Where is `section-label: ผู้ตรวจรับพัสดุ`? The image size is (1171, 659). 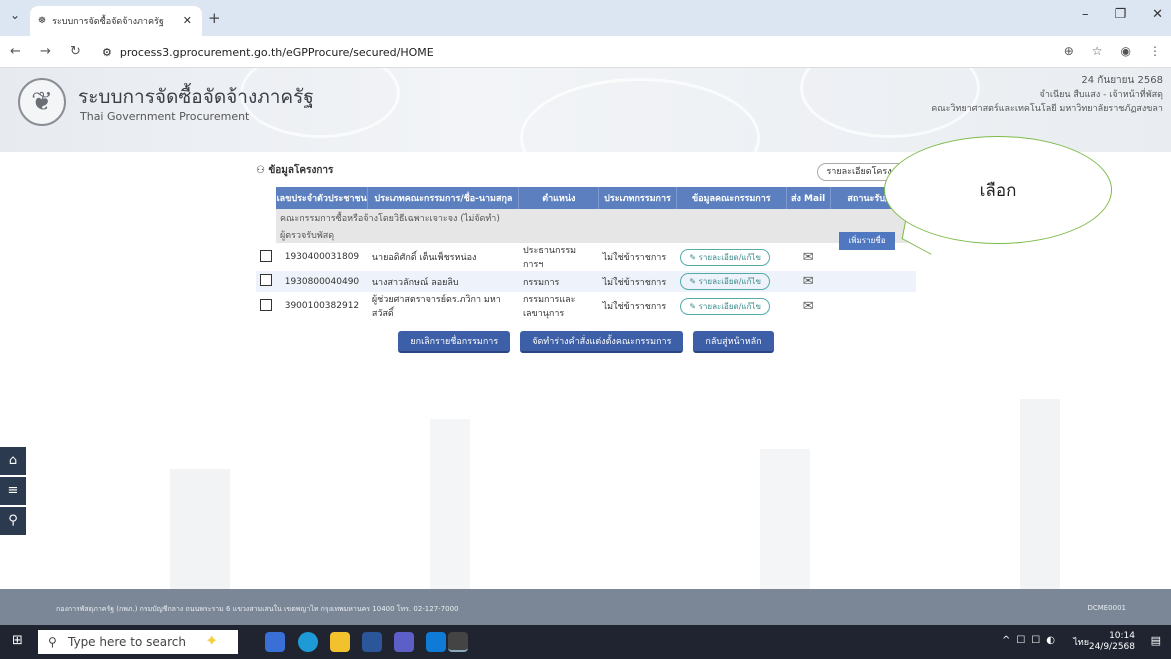
section-label: ผู้ตรวจรับพัสดุ is located at coordinates (596, 234).